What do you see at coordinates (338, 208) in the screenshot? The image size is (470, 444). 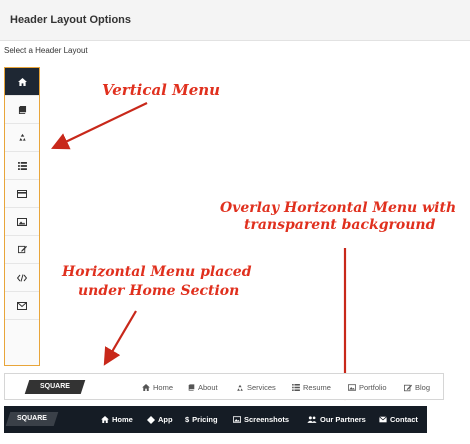 I see `callout-overlay-line1: Overlay Horizontal Menu with` at bounding box center [338, 208].